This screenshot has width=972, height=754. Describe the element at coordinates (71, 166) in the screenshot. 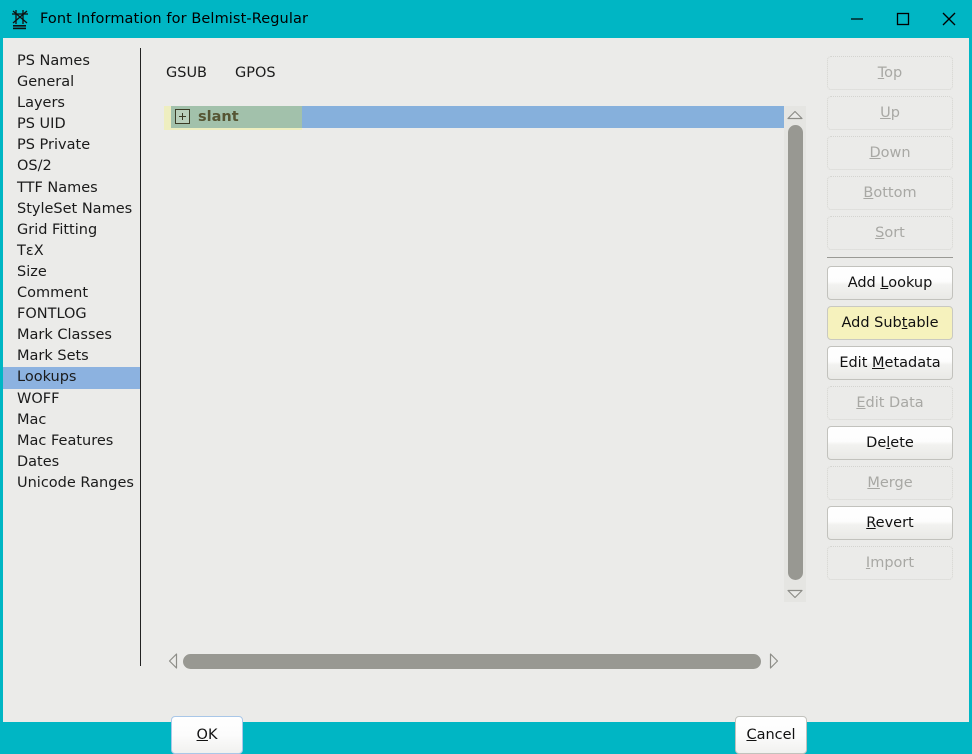

I see `sidebar-item-os2: OS/2` at that location.